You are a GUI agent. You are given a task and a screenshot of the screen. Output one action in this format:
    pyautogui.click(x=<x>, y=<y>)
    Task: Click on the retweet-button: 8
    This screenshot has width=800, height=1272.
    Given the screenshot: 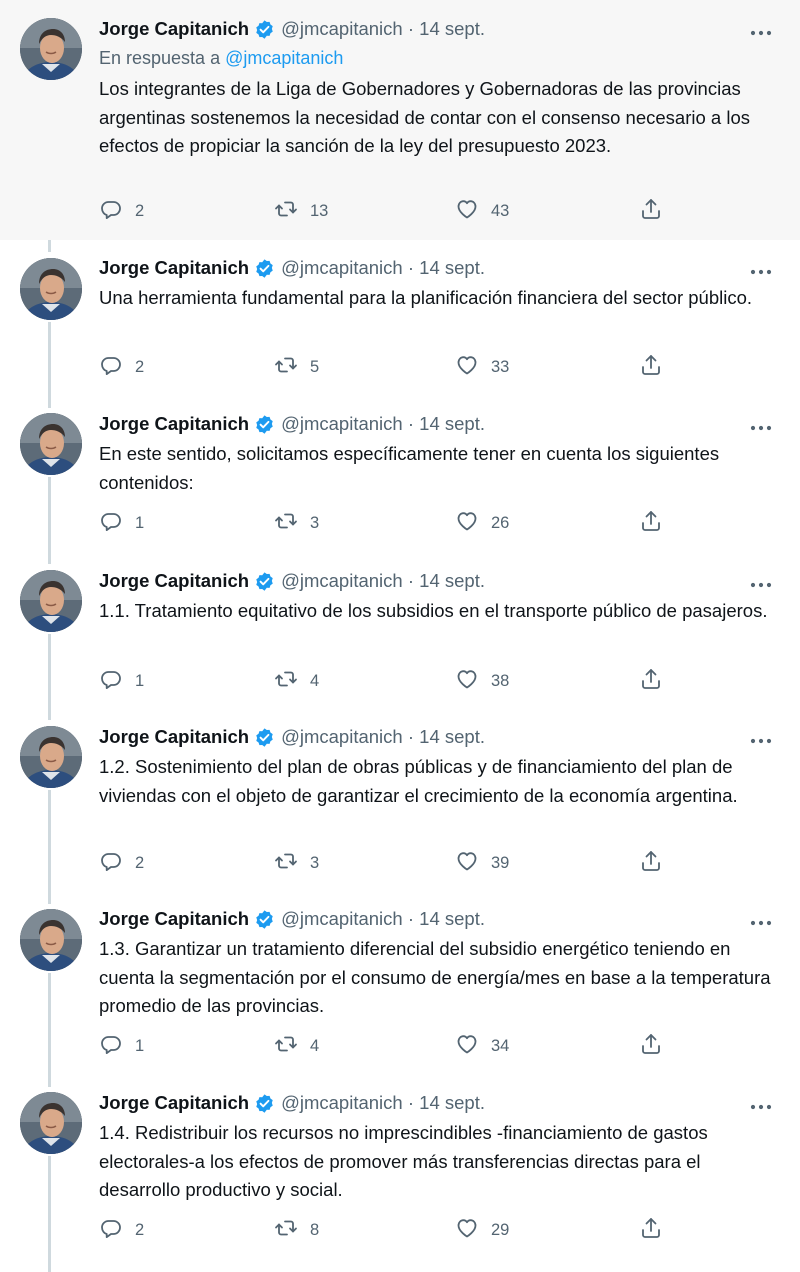 What is the action you would take?
    pyautogui.click(x=296, y=1230)
    